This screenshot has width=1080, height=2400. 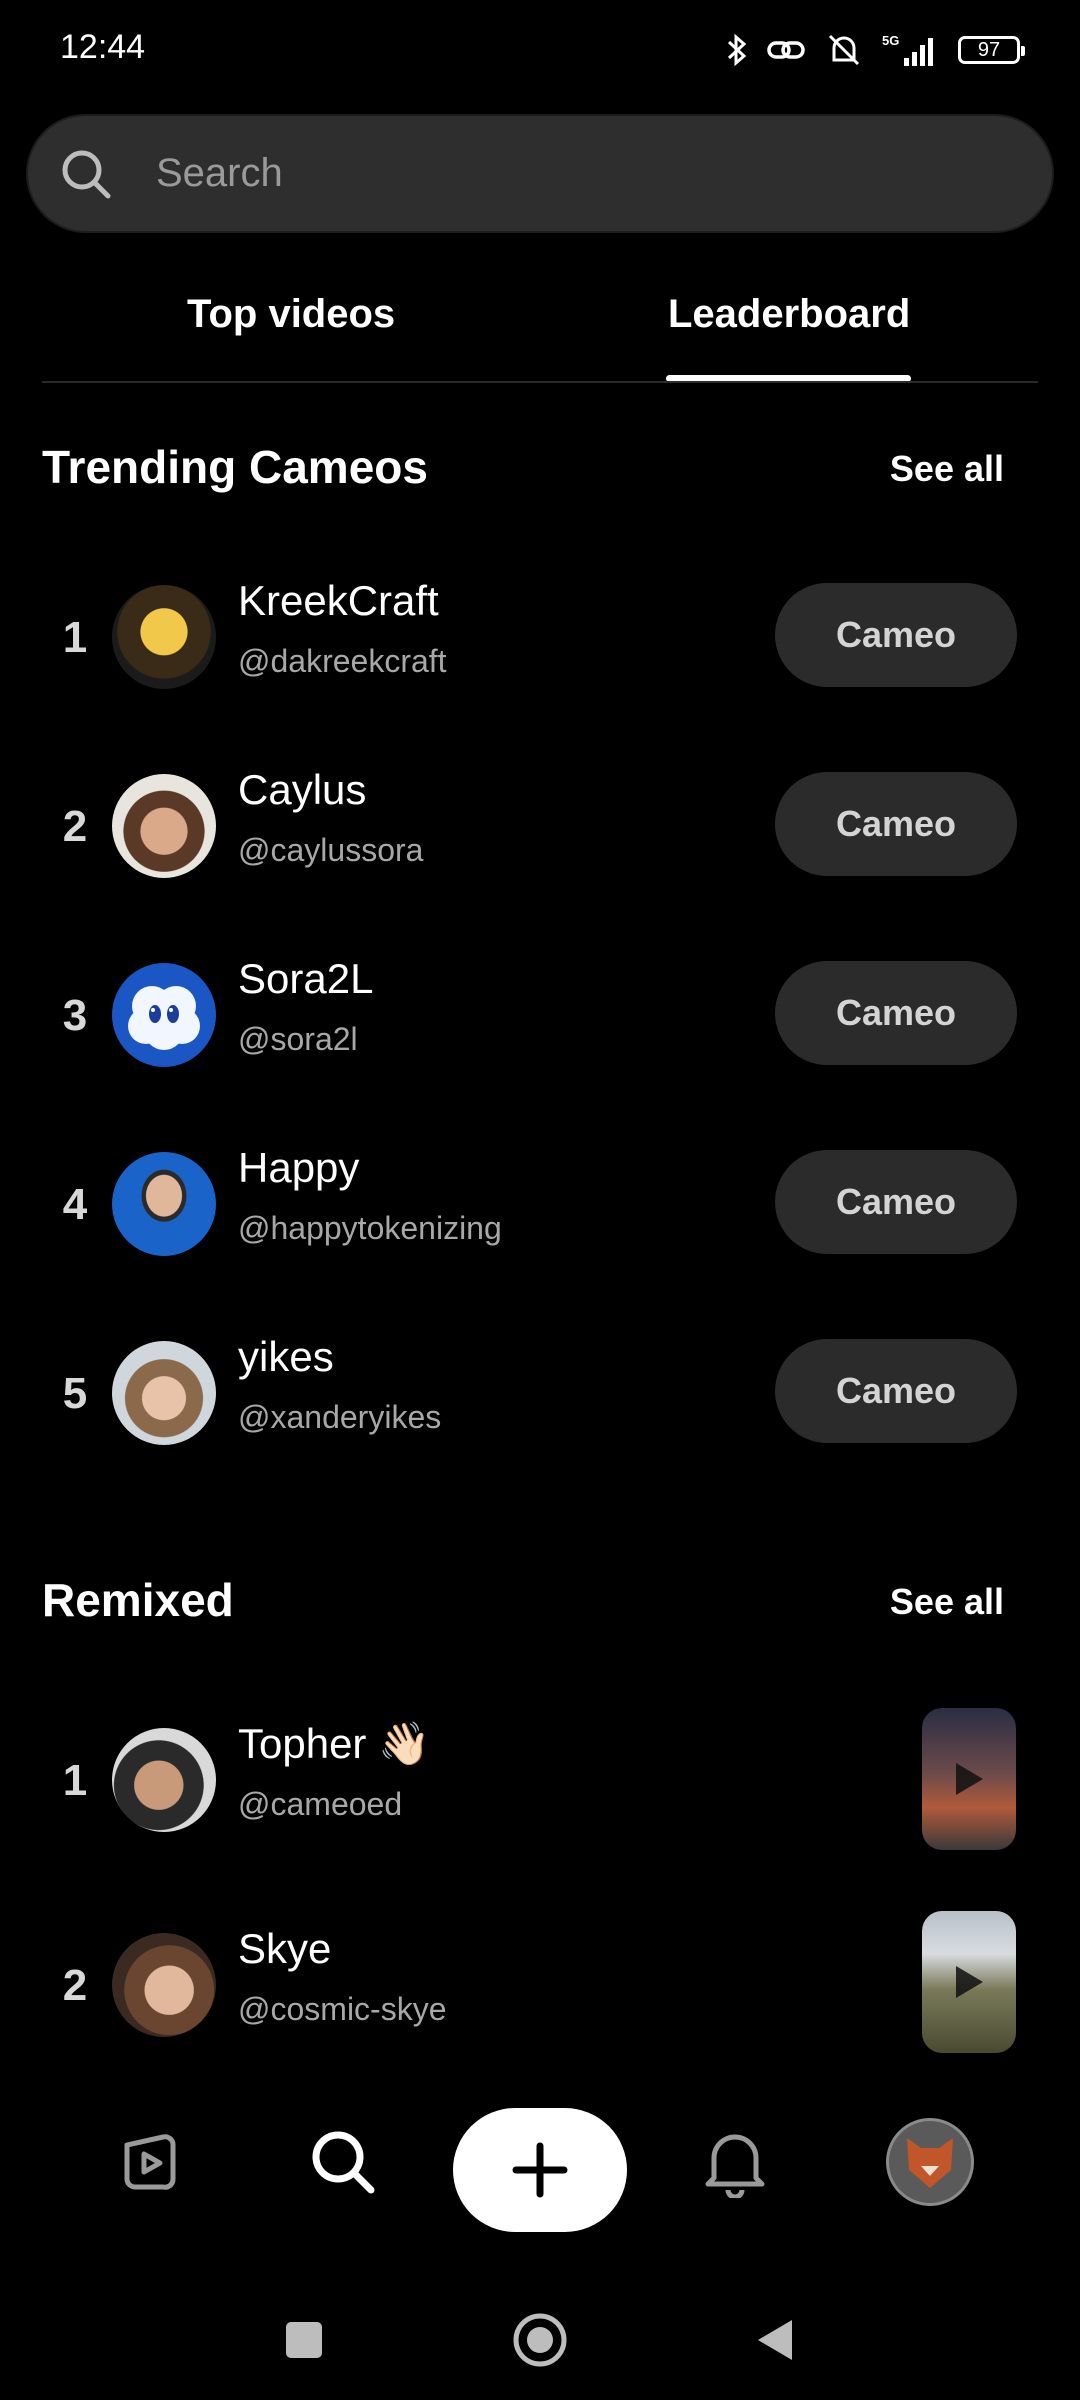 I want to click on rank-number: 4, so click(x=75, y=1204).